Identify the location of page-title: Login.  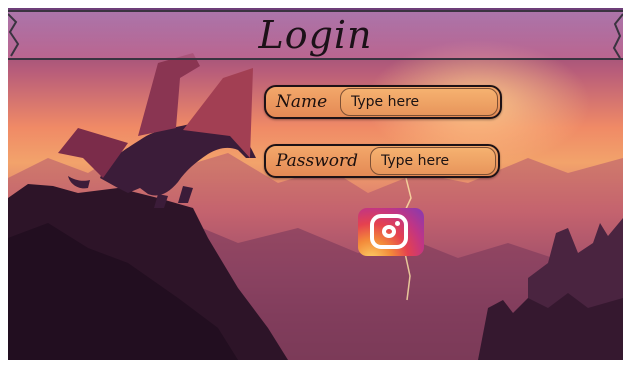
(315, 35).